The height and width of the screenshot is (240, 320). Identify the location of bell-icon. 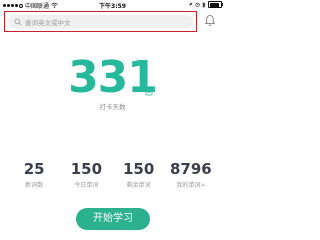
(210, 20).